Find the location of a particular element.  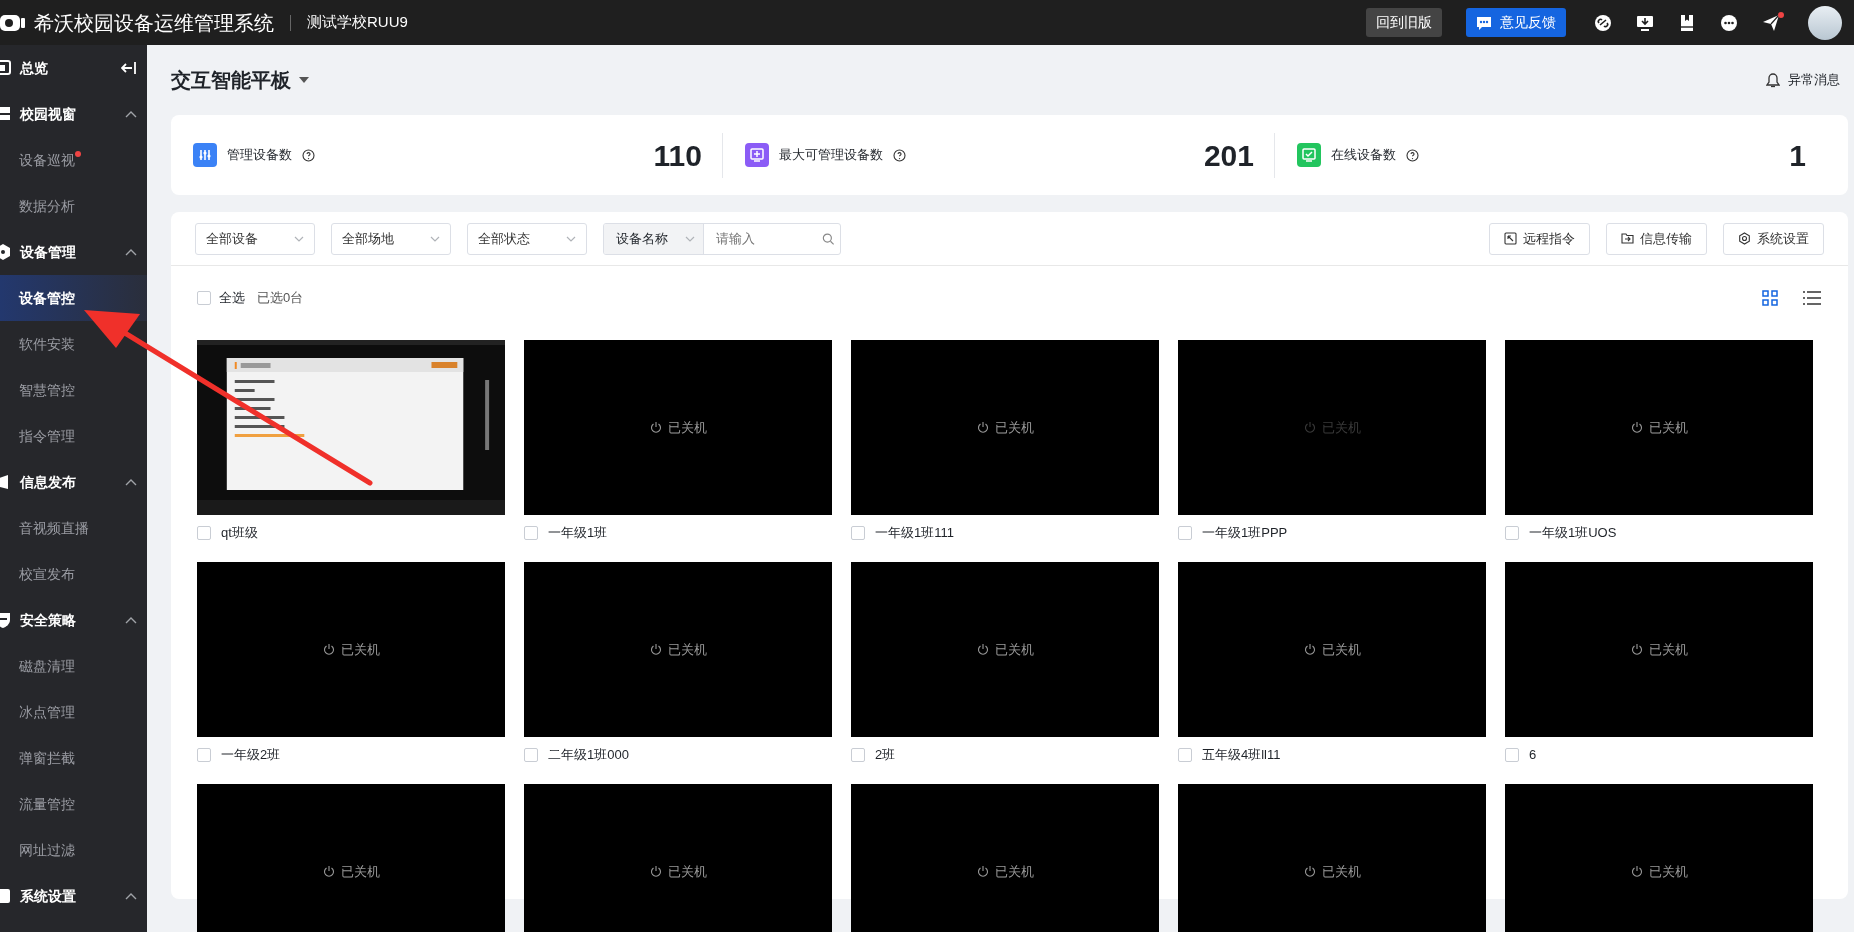

sidebar-item: 设备管控 is located at coordinates (47, 298).